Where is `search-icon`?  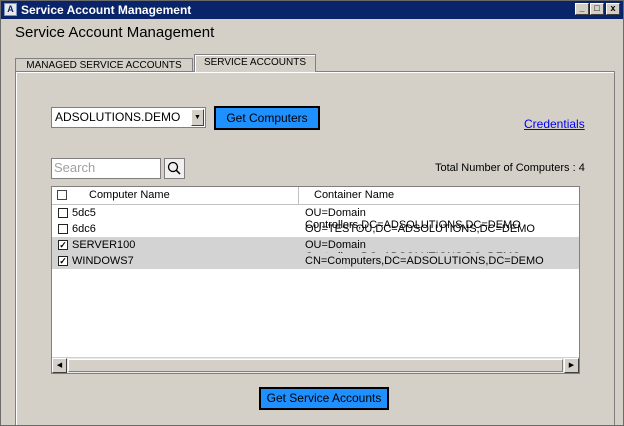
search-icon is located at coordinates (174, 168).